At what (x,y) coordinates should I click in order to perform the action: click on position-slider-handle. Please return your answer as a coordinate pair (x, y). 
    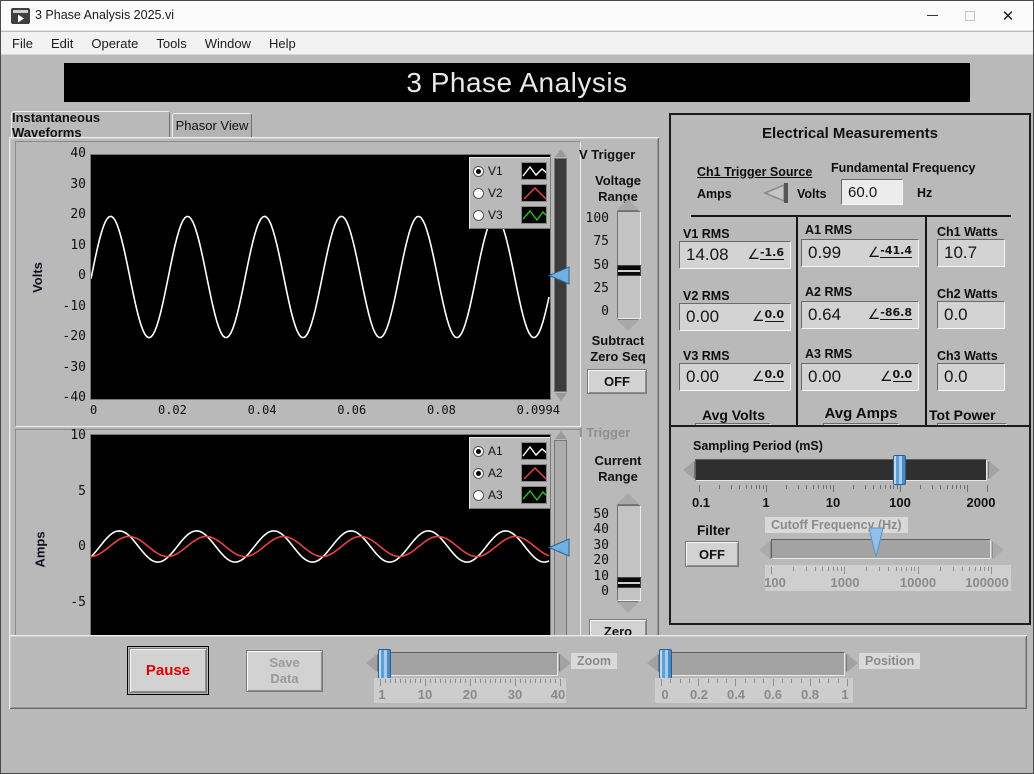
    Looking at the image, I should click on (665, 664).